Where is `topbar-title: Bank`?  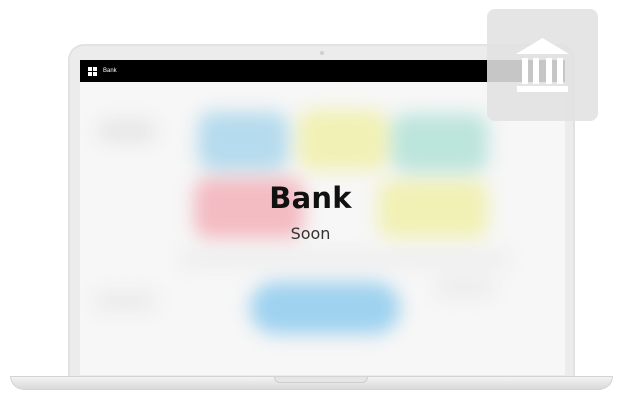
topbar-title: Bank is located at coordinates (110, 71).